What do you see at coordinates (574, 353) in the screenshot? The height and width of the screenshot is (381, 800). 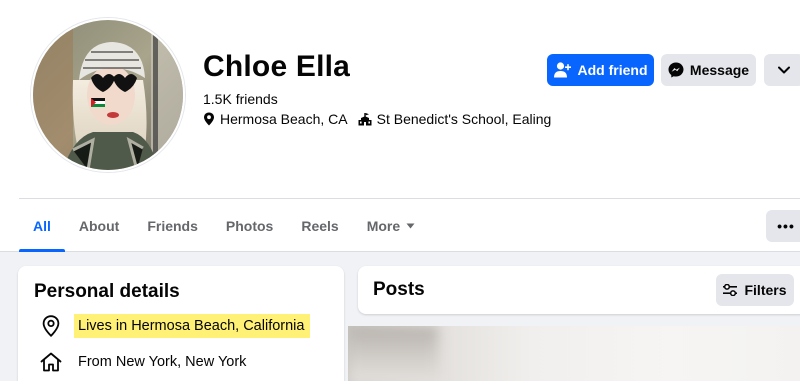 I see `post-image-preview` at bounding box center [574, 353].